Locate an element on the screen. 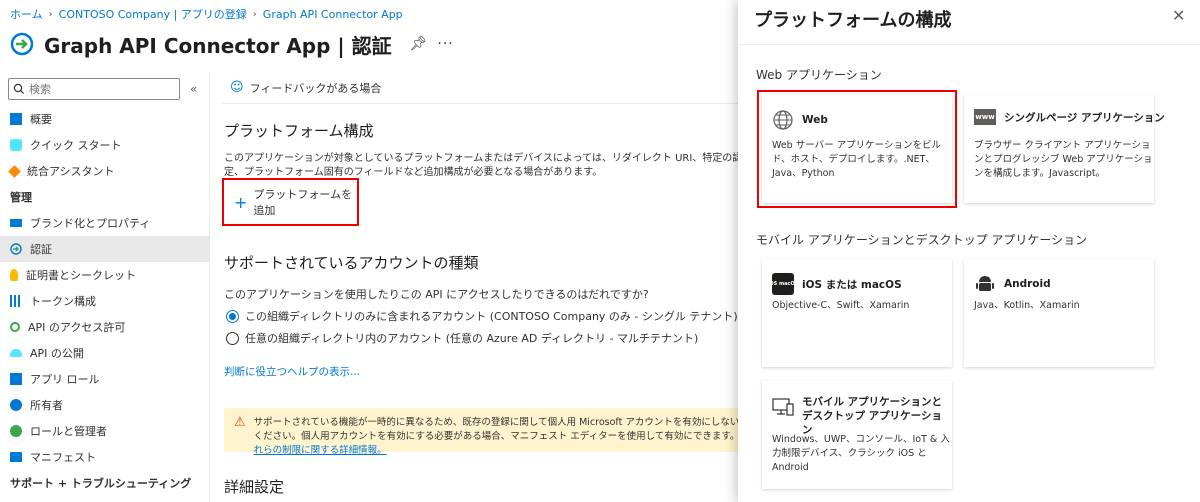 This screenshot has width=1200, height=502. search-input is located at coordinates (99, 89).